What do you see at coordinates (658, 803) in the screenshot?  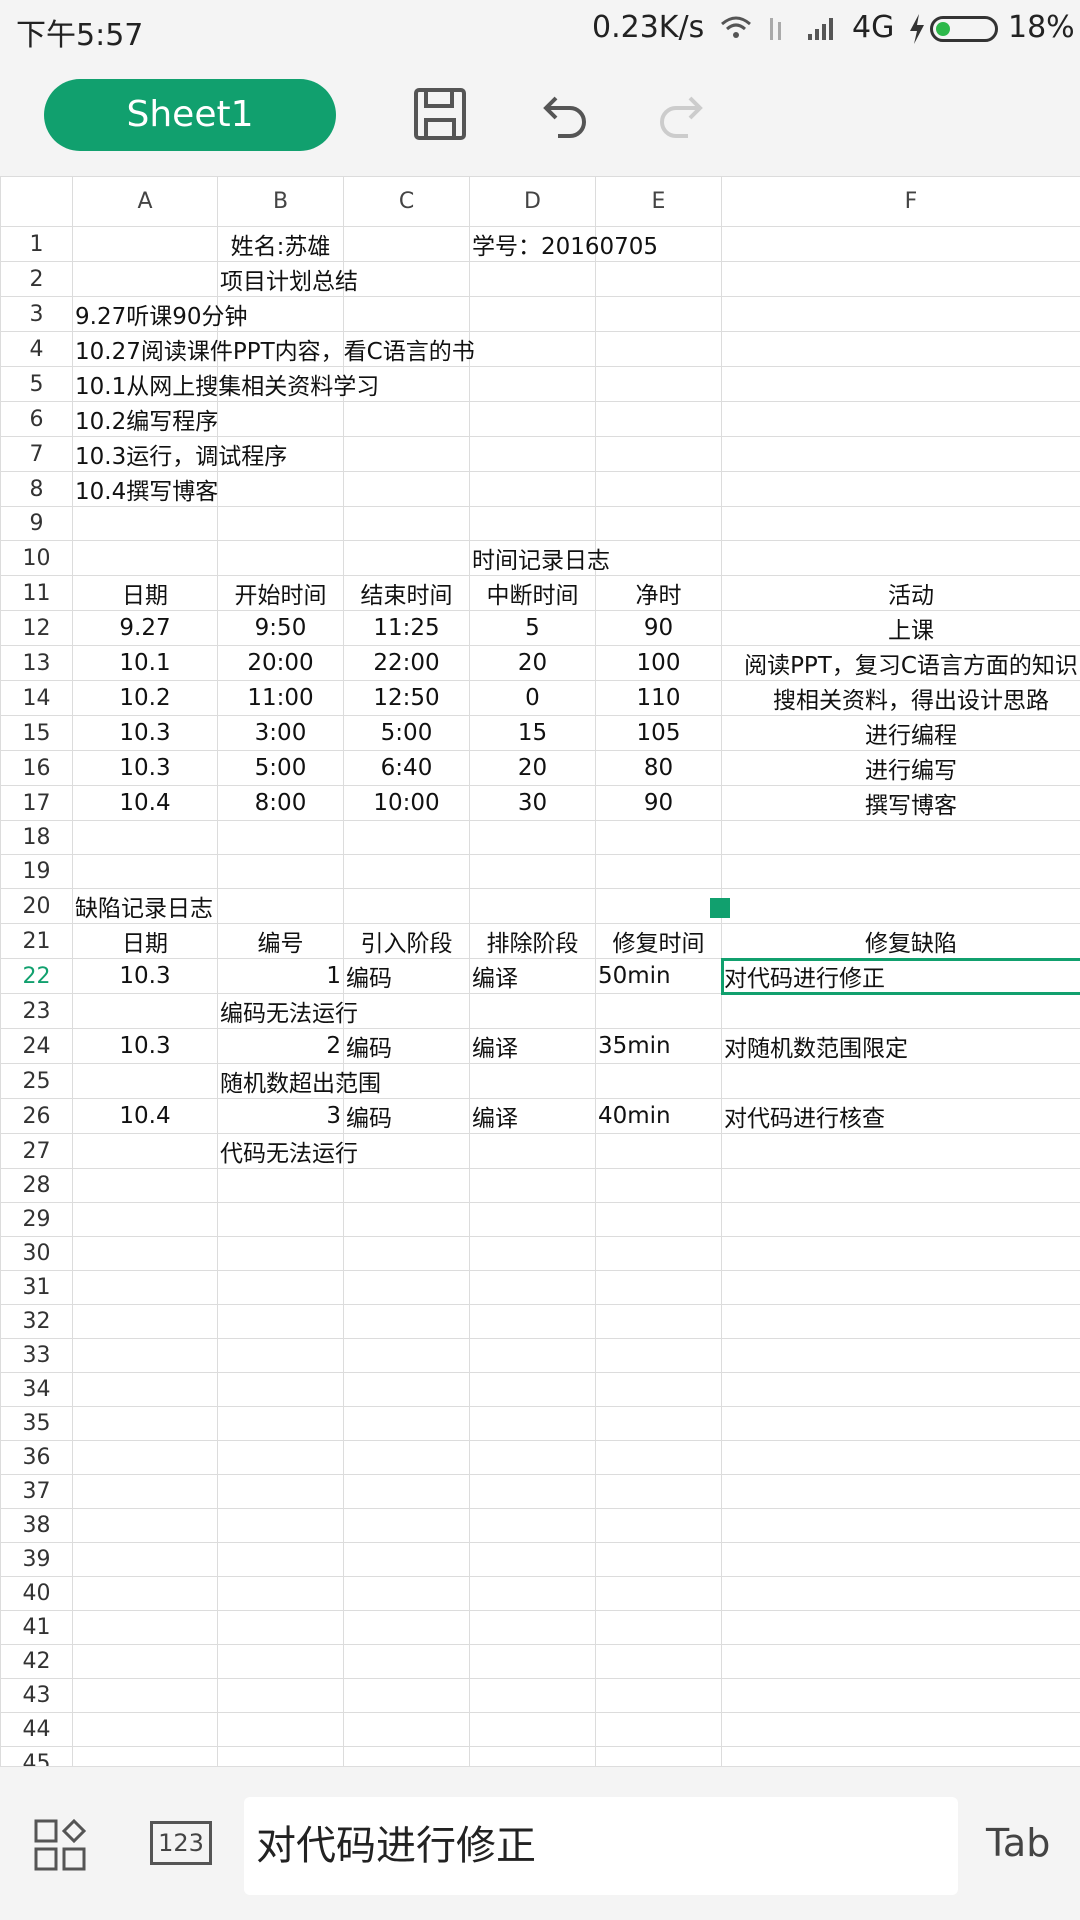 I see `cell: 90` at bounding box center [658, 803].